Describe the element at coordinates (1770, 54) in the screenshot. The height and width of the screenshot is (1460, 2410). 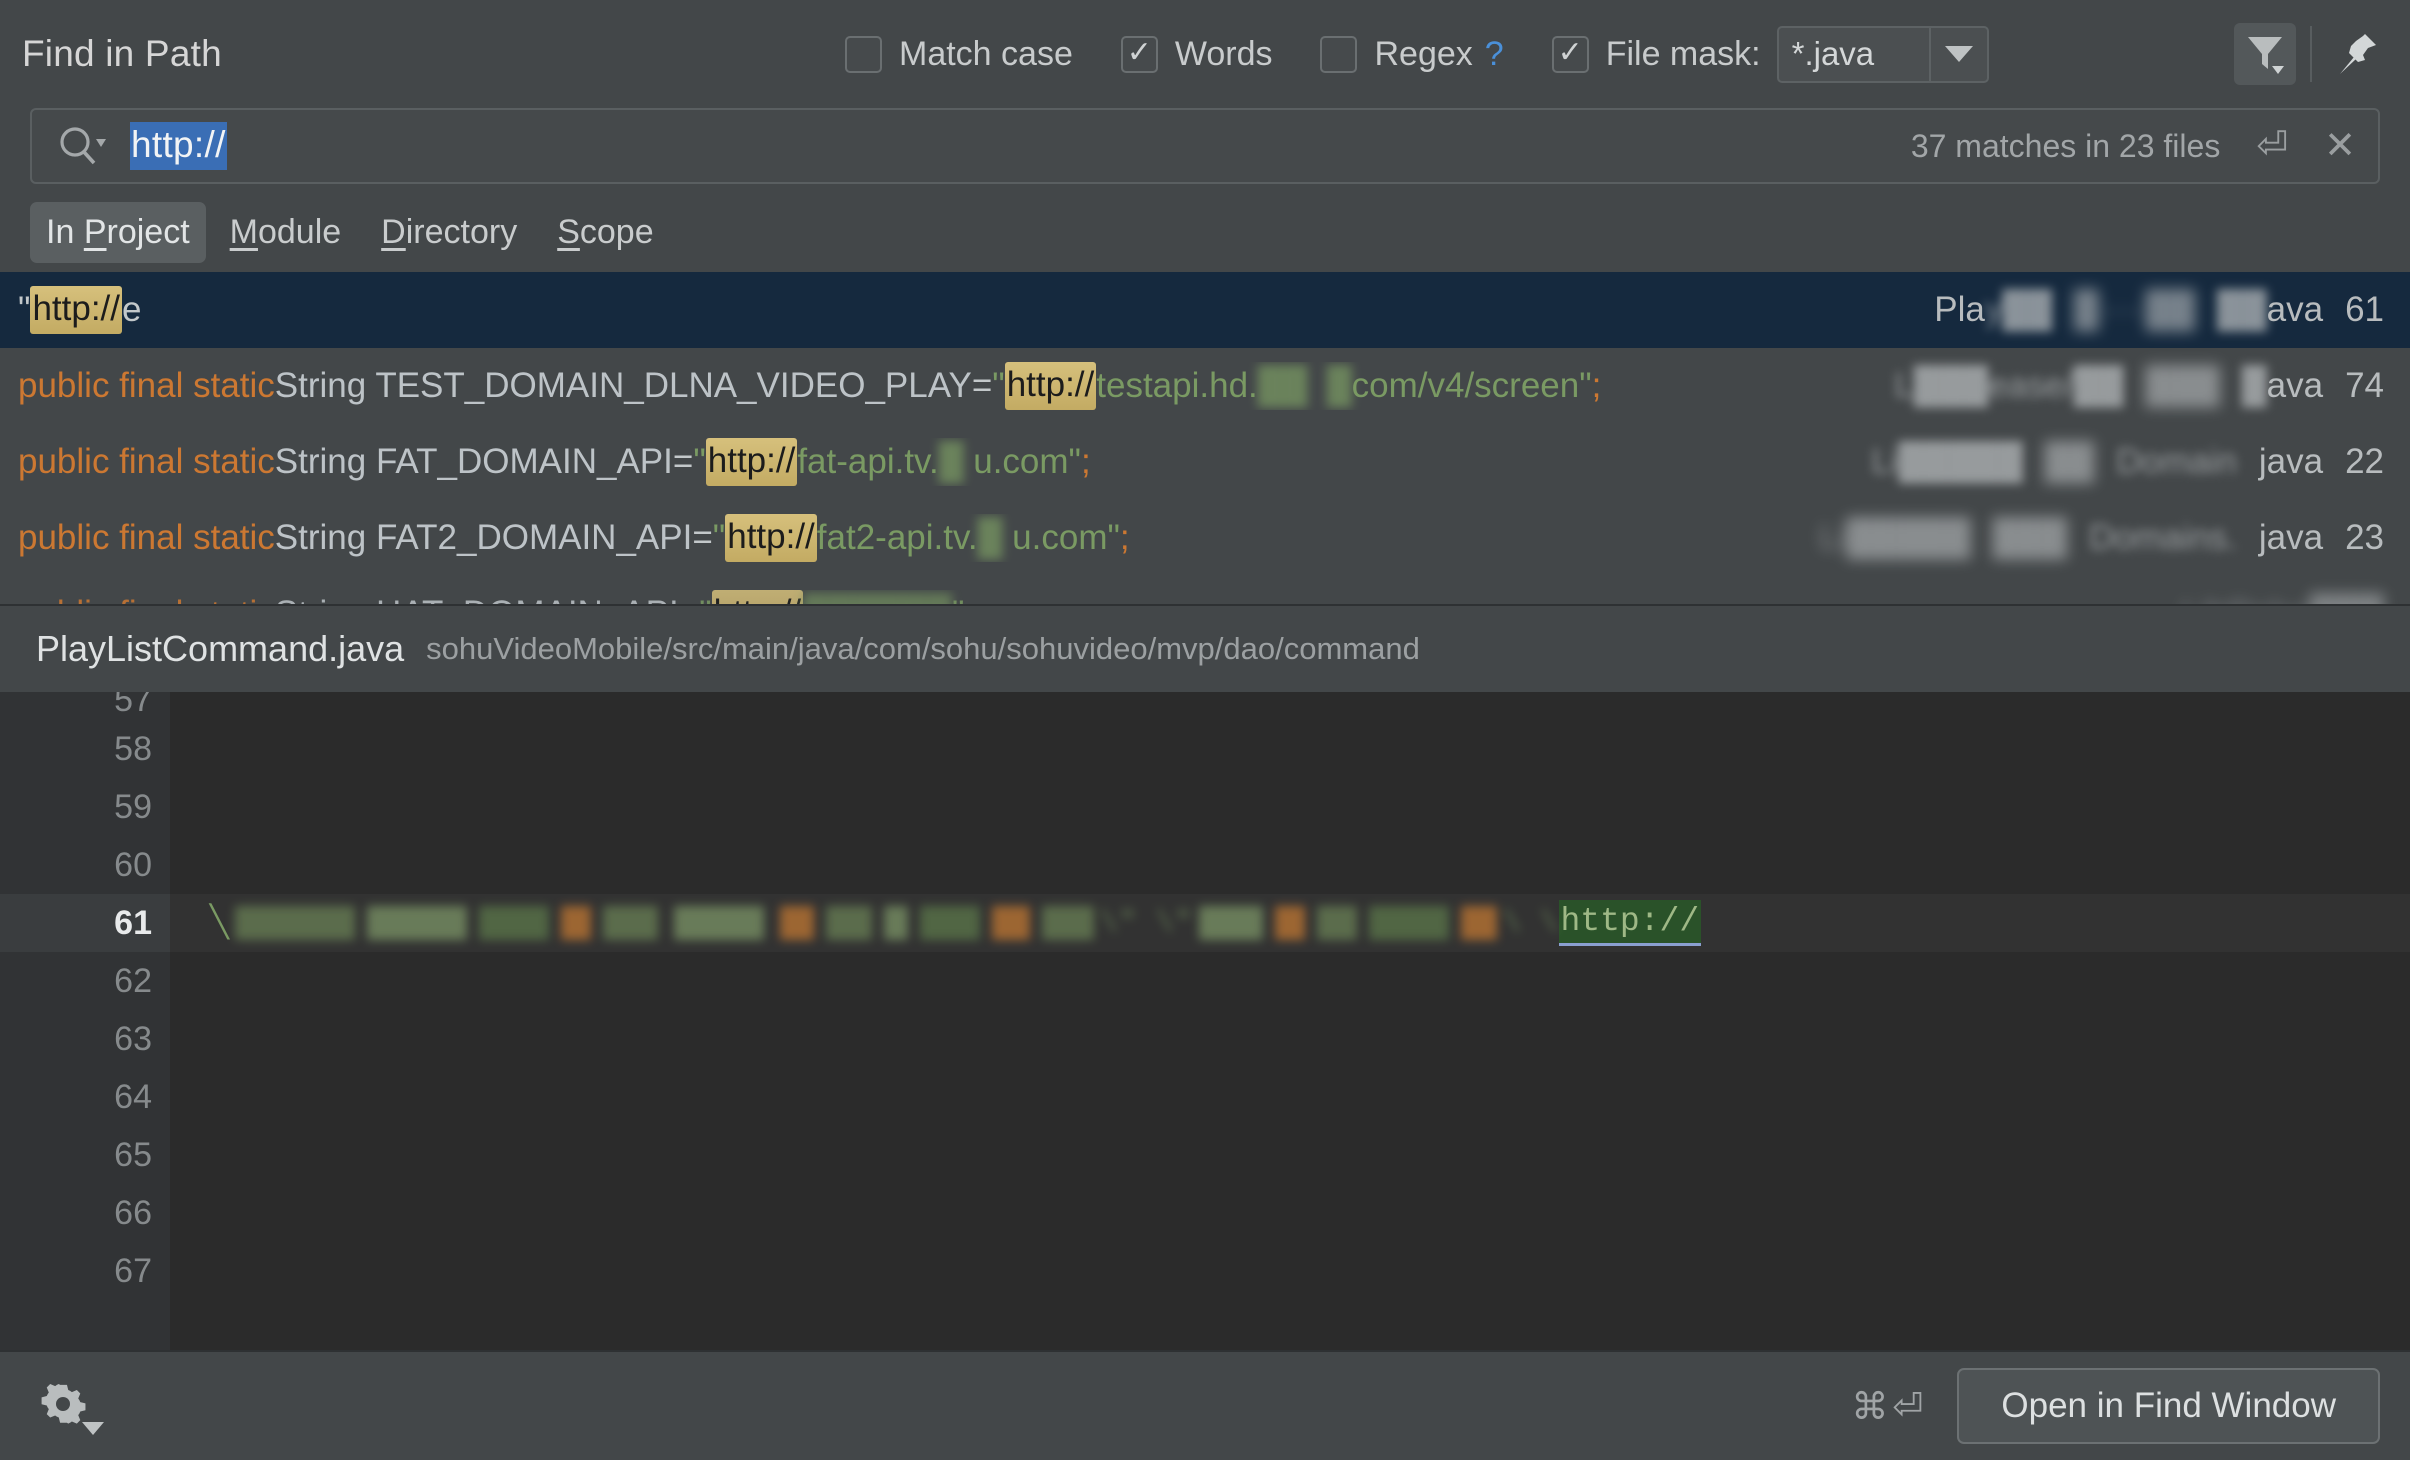
I see `file-mask-option: File mask: *.java` at that location.